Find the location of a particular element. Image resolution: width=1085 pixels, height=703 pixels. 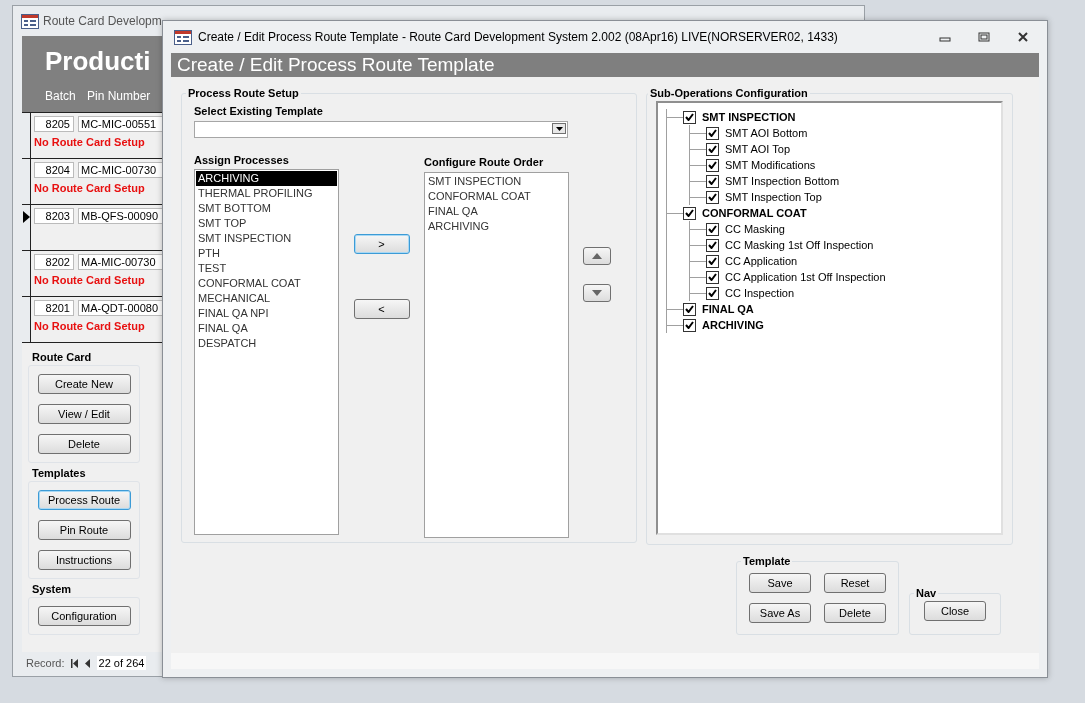

form-heading: Producti is located at coordinates (98, 61).